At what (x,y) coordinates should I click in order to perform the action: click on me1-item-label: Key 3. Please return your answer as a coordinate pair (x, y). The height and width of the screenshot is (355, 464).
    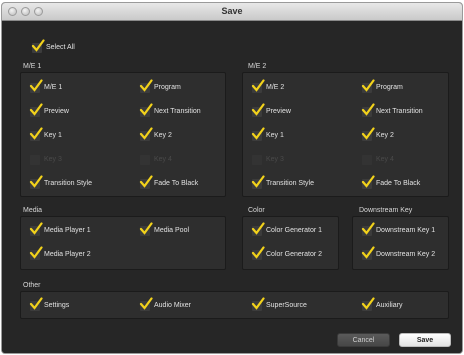
    Looking at the image, I should click on (53, 159).